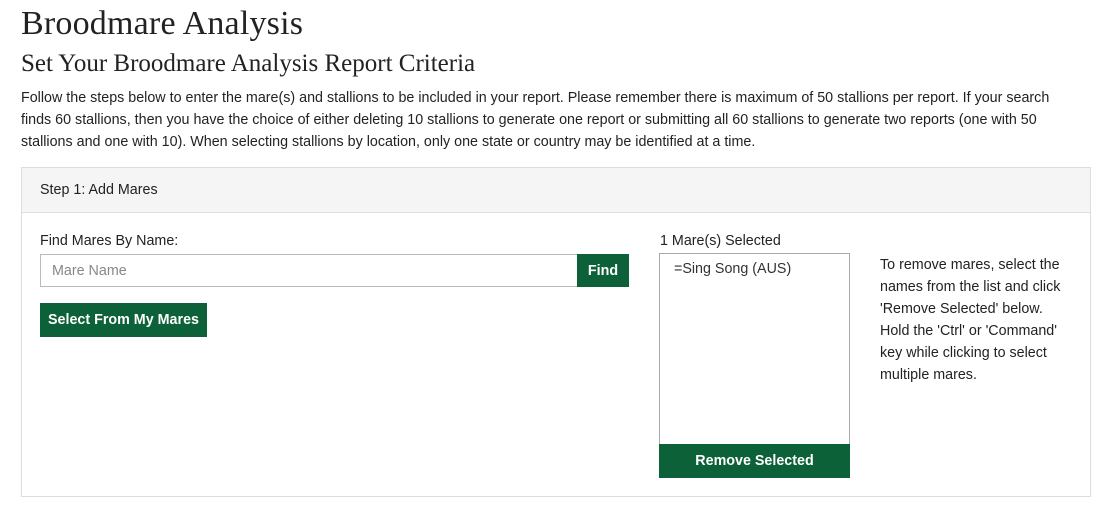 Image resolution: width=1113 pixels, height=507 pixels. Describe the element at coordinates (162, 23) in the screenshot. I see `page-title: Broodmare Analysis` at that location.